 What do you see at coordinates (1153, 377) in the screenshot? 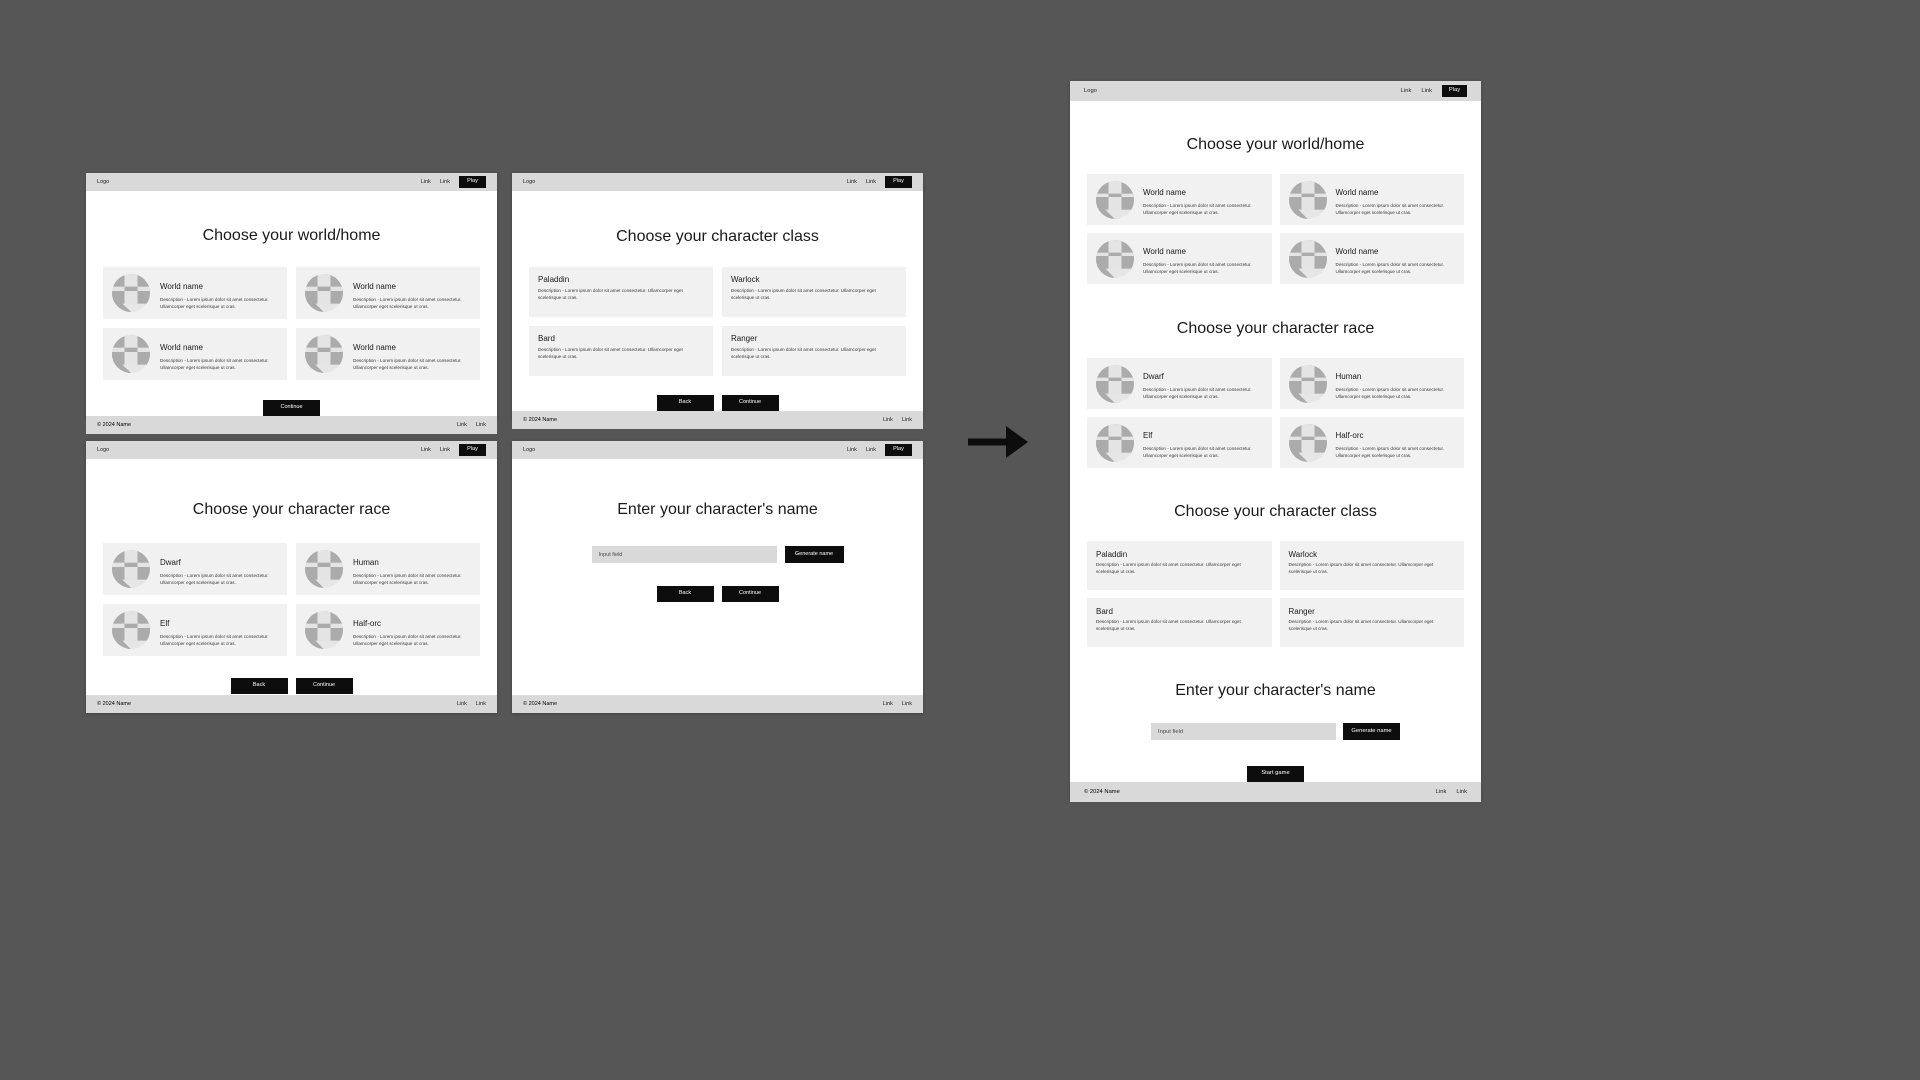
I see `card-title: Dwarf` at bounding box center [1153, 377].